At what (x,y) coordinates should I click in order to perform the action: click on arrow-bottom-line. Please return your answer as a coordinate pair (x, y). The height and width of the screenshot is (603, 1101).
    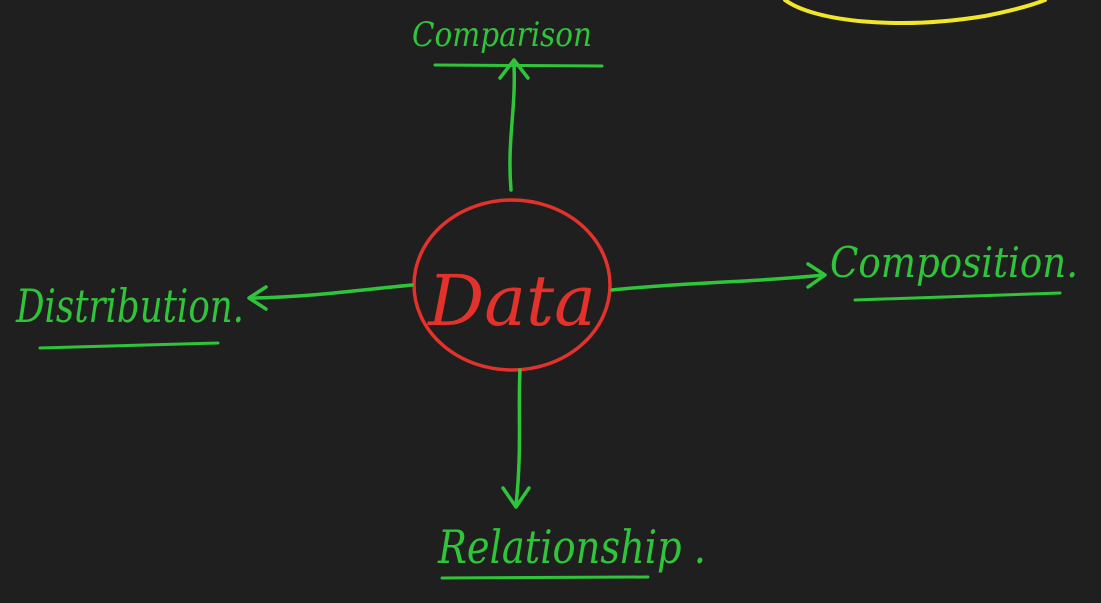
    Looking at the image, I should click on (518, 437).